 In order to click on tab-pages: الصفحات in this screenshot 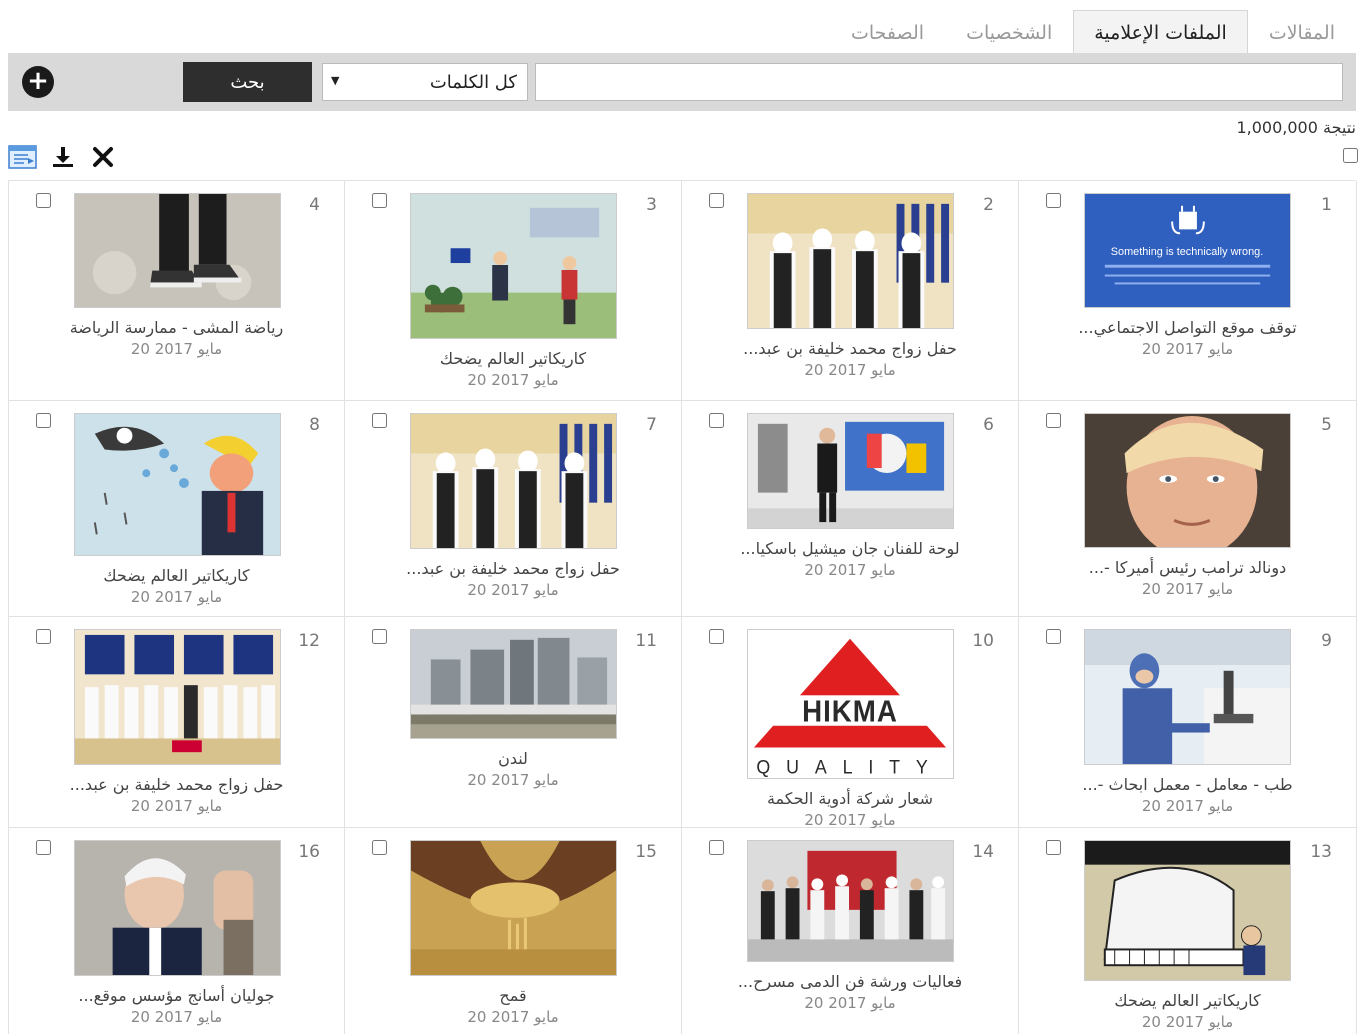, I will do `click(887, 32)`.